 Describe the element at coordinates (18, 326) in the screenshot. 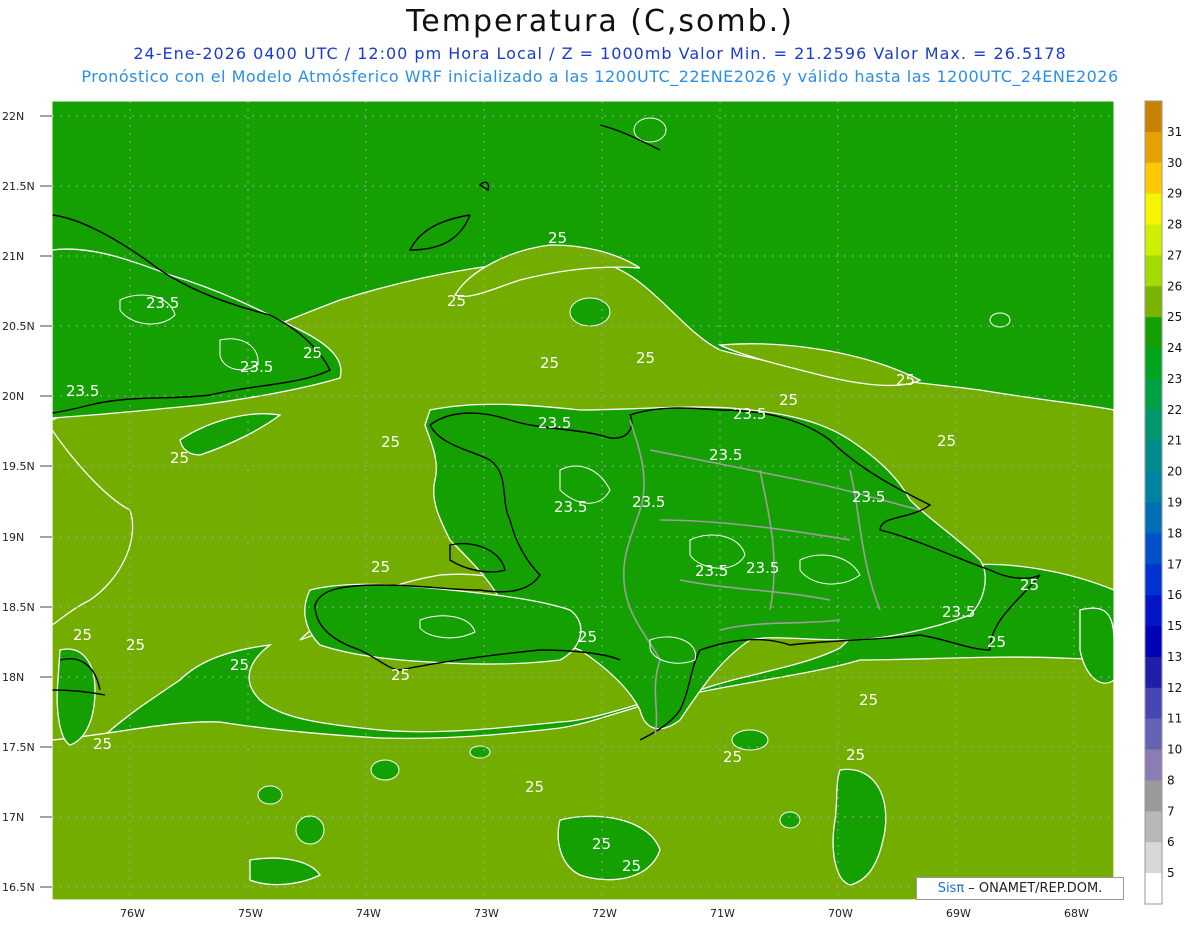

I see `lat-label: 20.5N` at that location.